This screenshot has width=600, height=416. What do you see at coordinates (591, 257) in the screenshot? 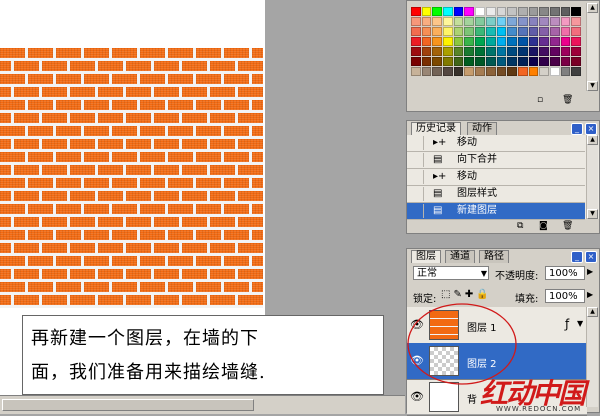
I see `close-icon: ×` at bounding box center [591, 257].